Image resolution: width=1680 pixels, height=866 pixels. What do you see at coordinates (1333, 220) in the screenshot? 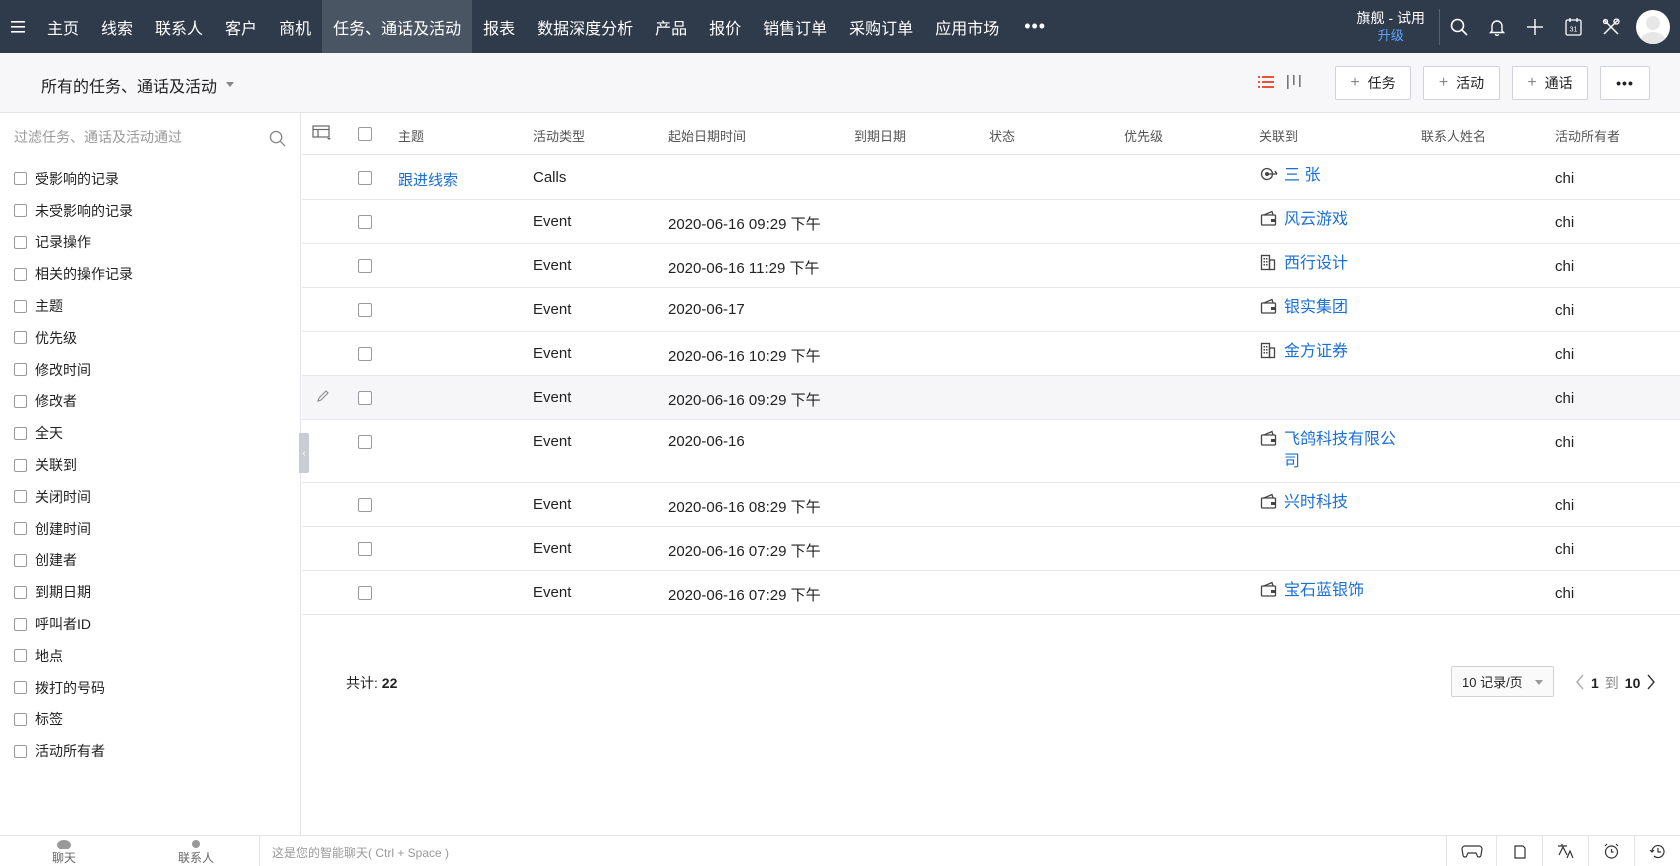
I see `related-cell: 风云游戏` at bounding box center [1333, 220].